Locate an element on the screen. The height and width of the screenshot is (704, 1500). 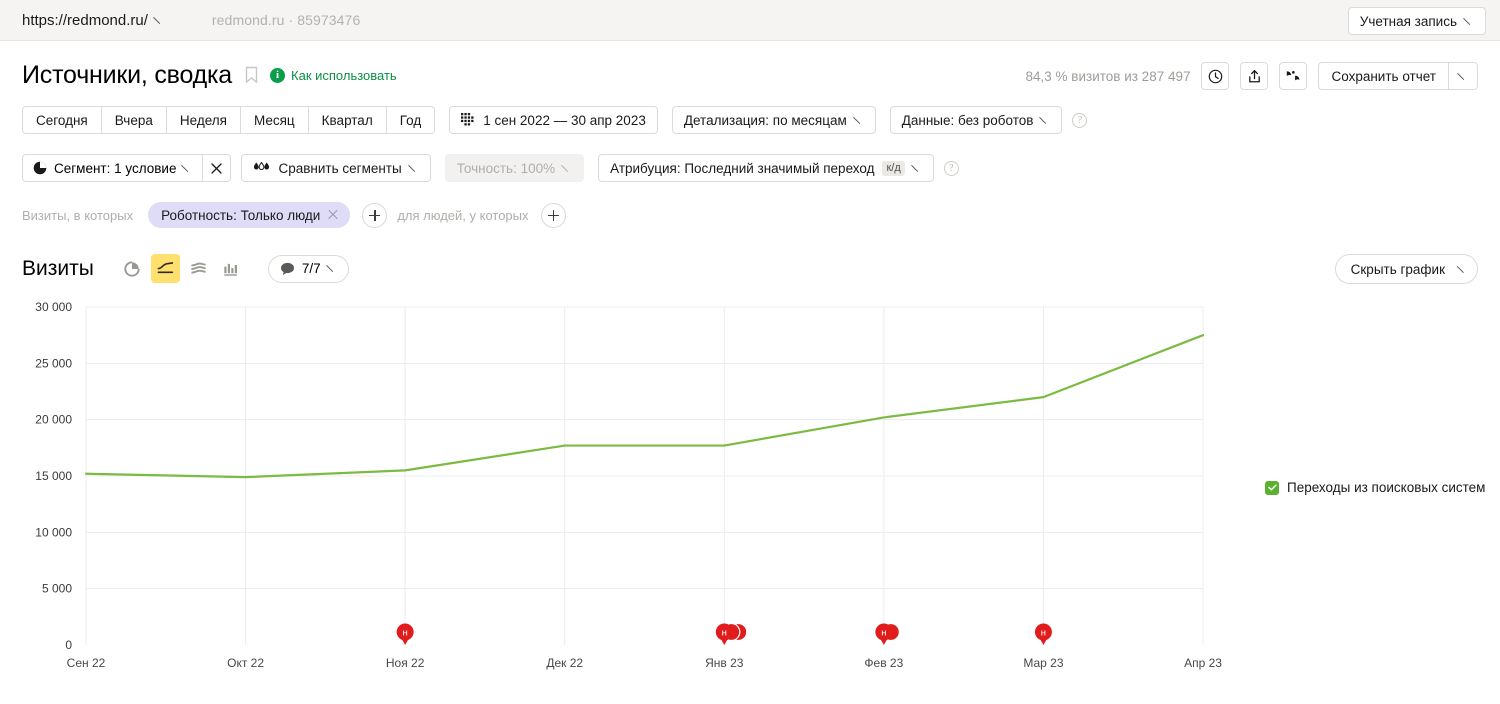
data-robots-label: Данные: без роботов is located at coordinates (967, 120).